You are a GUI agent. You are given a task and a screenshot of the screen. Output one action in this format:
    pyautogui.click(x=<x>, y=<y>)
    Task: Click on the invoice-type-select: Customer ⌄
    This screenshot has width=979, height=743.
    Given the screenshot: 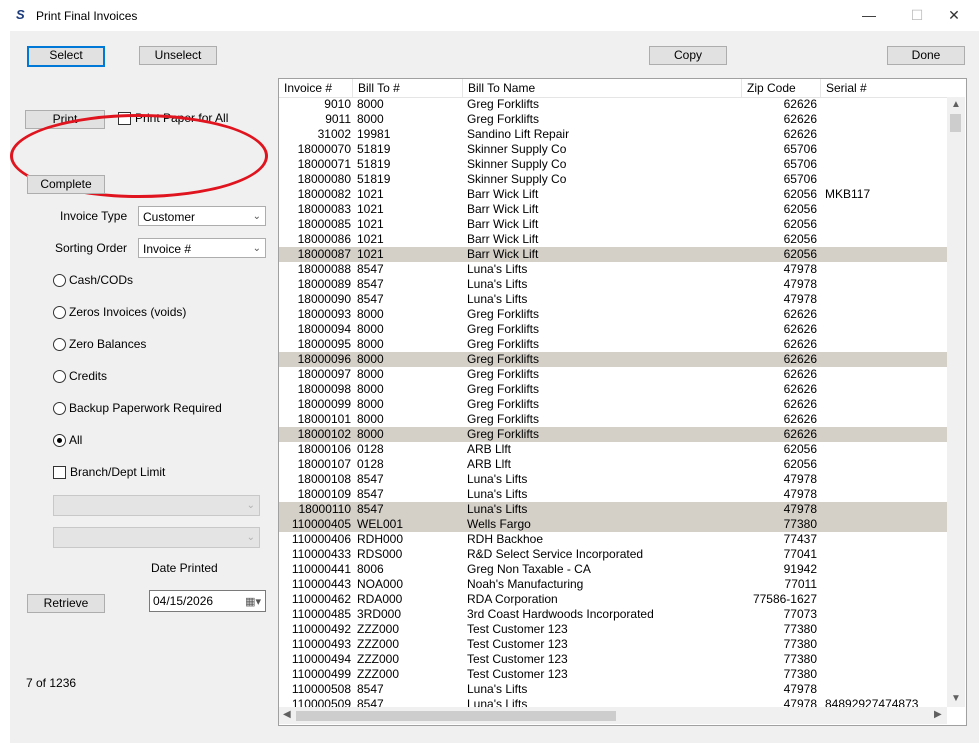 What is the action you would take?
    pyautogui.click(x=202, y=216)
    